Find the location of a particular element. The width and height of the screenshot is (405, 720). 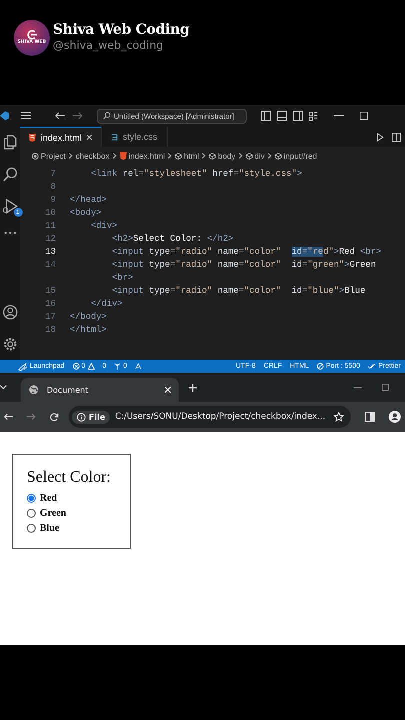

breadcrumb-item: checkbox is located at coordinates (93, 156).